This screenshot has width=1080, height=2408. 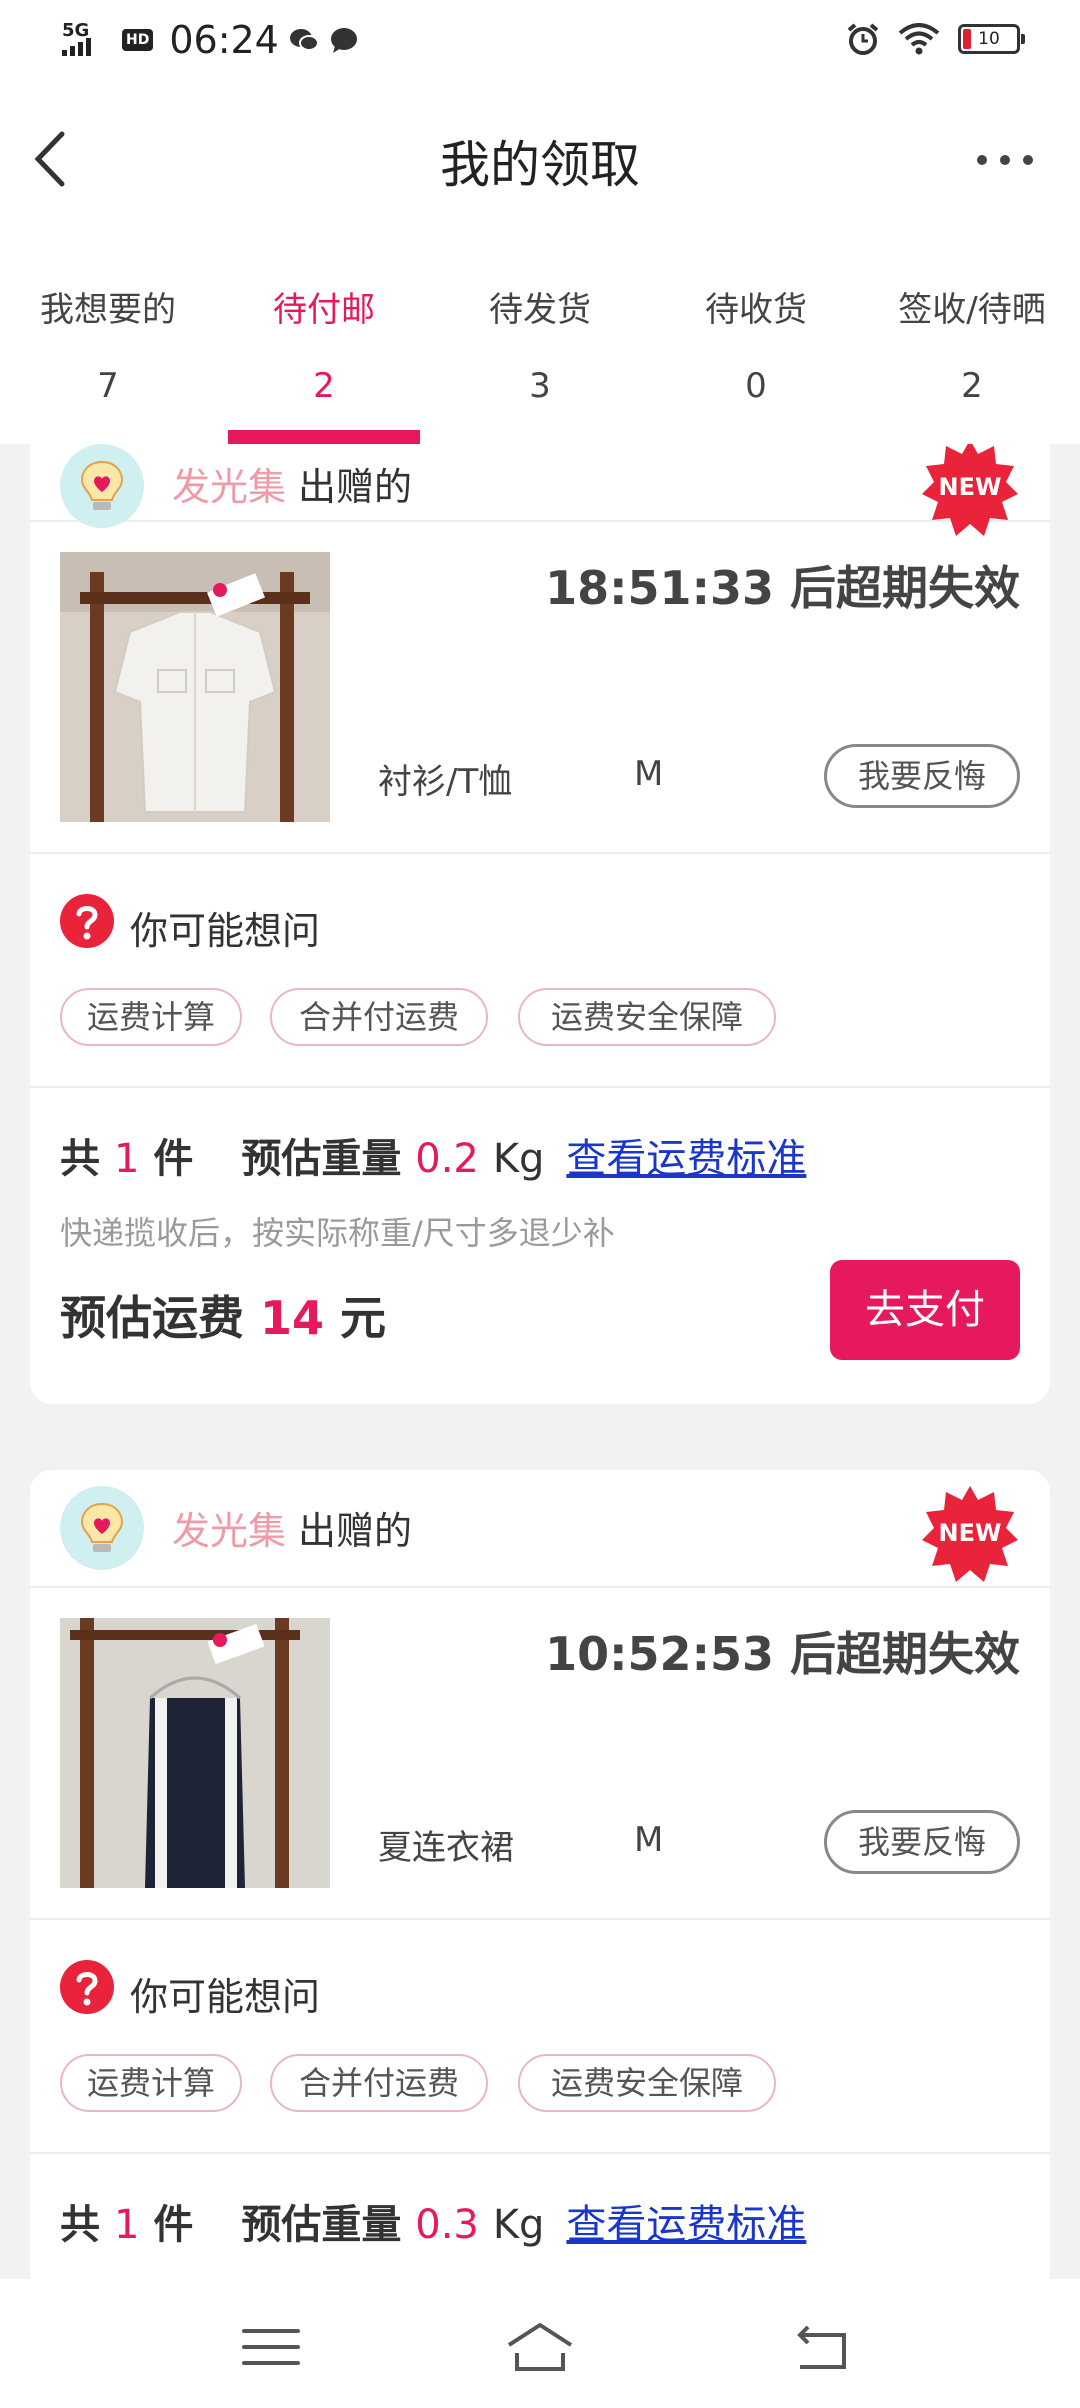 I want to click on fee-unit: 元, so click(x=363, y=1318).